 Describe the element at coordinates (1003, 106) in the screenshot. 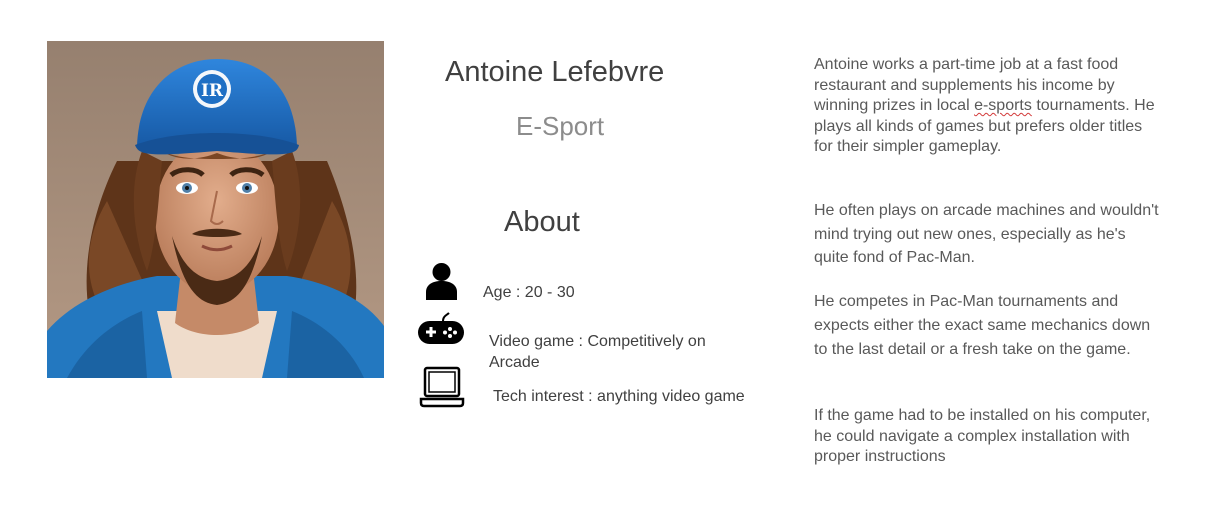

I see `spellcheck-flagged-word: e-sports` at that location.